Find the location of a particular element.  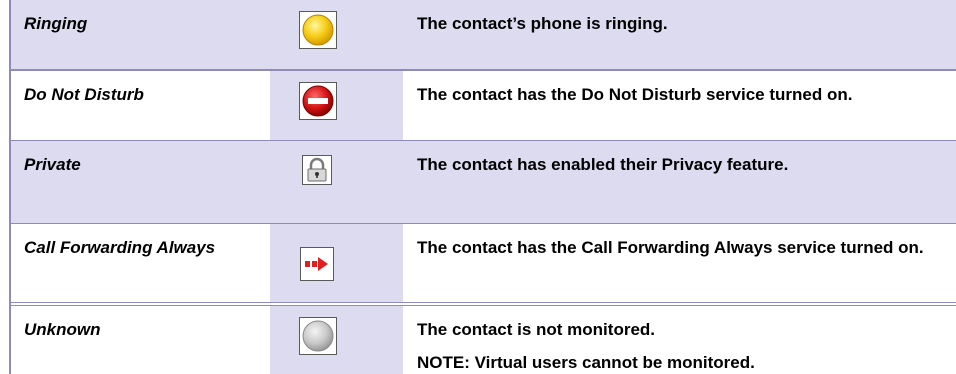

status-name: Unknown is located at coordinates (62, 329).